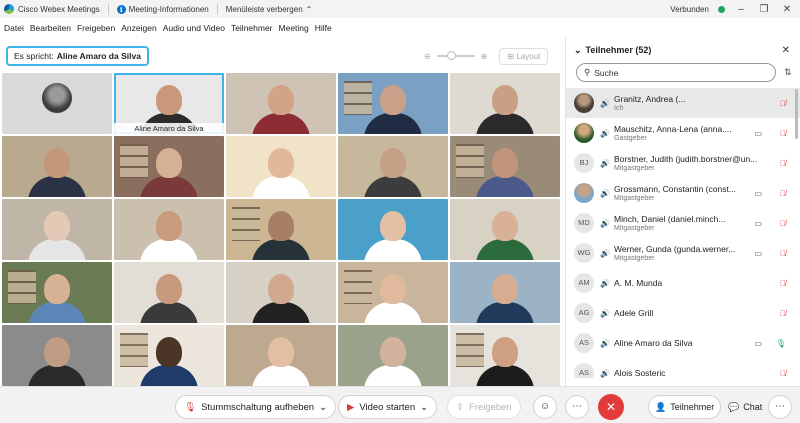 The height and width of the screenshot is (423, 800). Describe the element at coordinates (50, 28) in the screenshot. I see `menu-bearbeiten: Bearbeiten` at that location.